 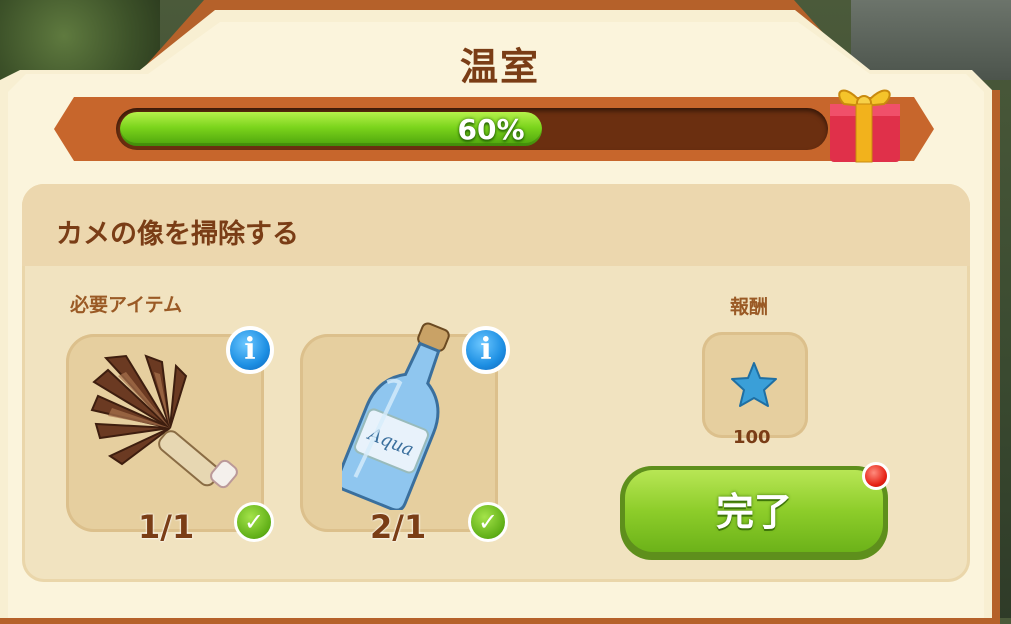 What do you see at coordinates (396, 416) in the screenshot?
I see `aqua-bottle-icon: Aqua` at bounding box center [396, 416].